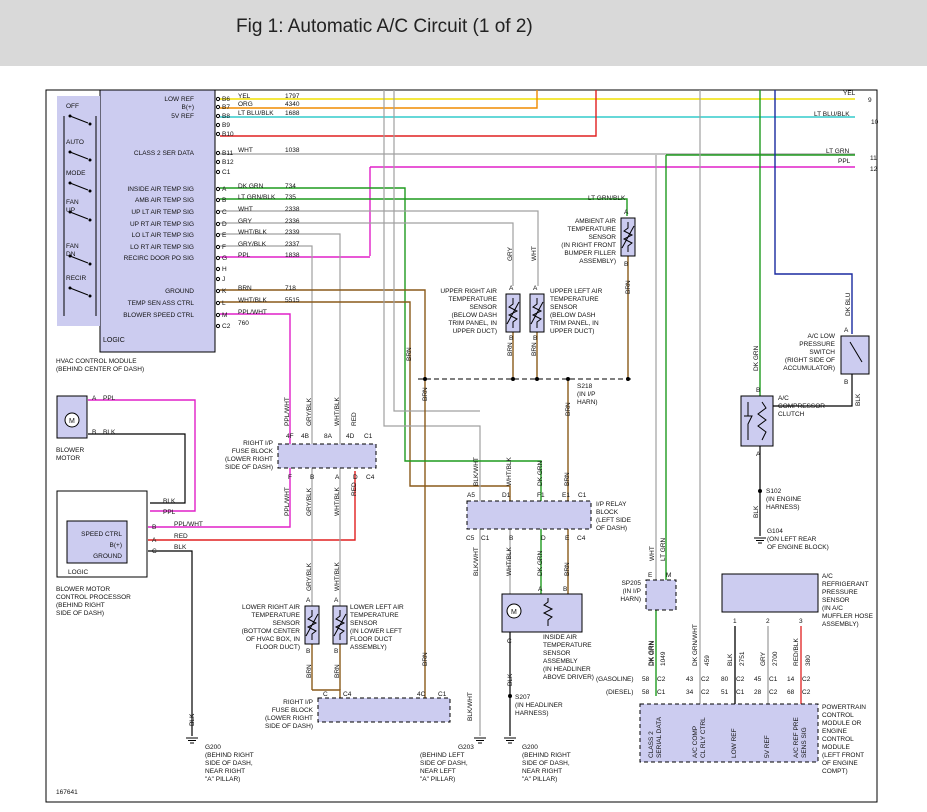 Image resolution: width=927 pixels, height=812 pixels. I want to click on hvac-pin-id: K, so click(224, 291).